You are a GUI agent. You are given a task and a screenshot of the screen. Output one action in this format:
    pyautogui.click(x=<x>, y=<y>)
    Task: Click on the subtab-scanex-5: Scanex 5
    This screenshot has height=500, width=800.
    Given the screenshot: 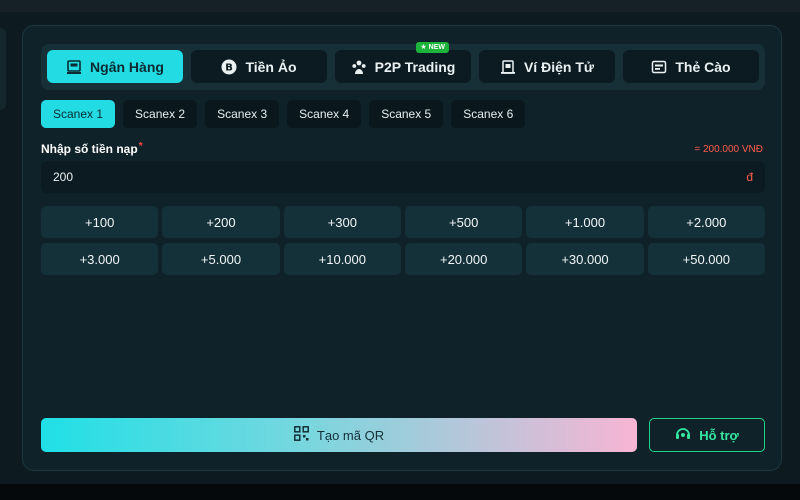 What is the action you would take?
    pyautogui.click(x=406, y=114)
    